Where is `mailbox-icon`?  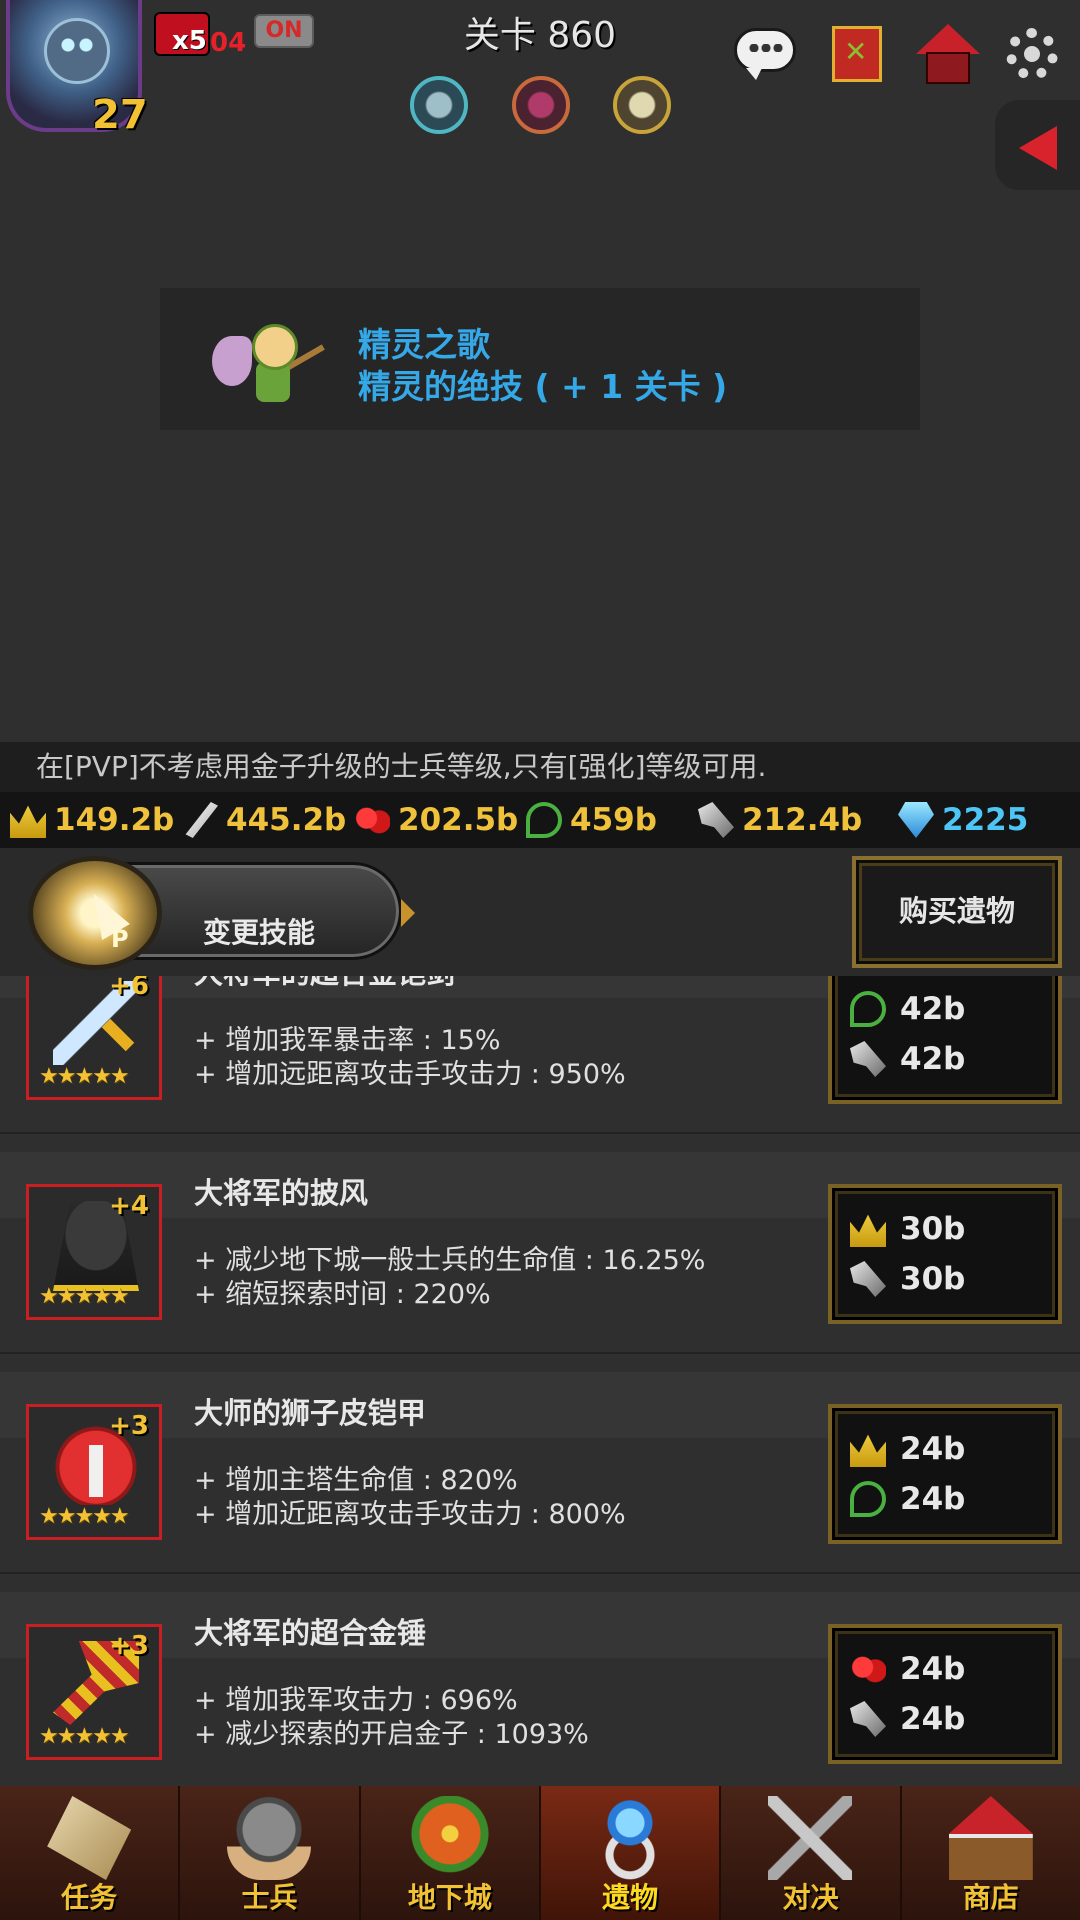 mailbox-icon is located at coordinates (948, 54).